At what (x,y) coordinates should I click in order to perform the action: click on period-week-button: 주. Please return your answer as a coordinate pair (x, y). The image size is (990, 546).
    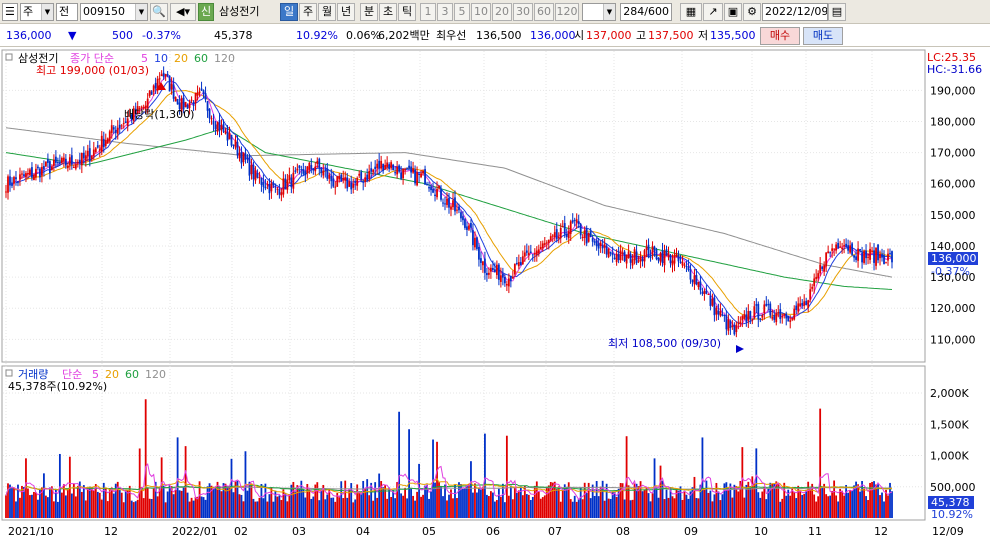
    Looking at the image, I should click on (308, 12).